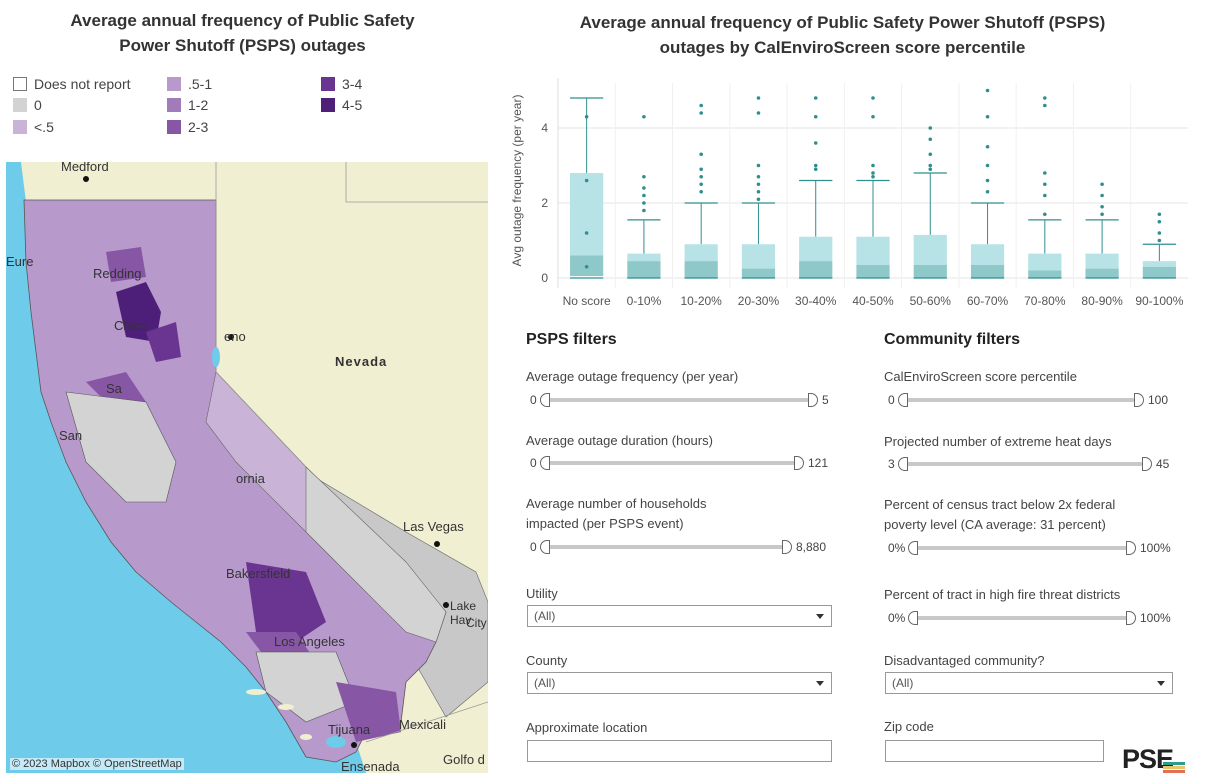 This screenshot has height=775, width=1217. Describe the element at coordinates (679, 616) in the screenshot. I see `utility-dropdown: (All)` at that location.